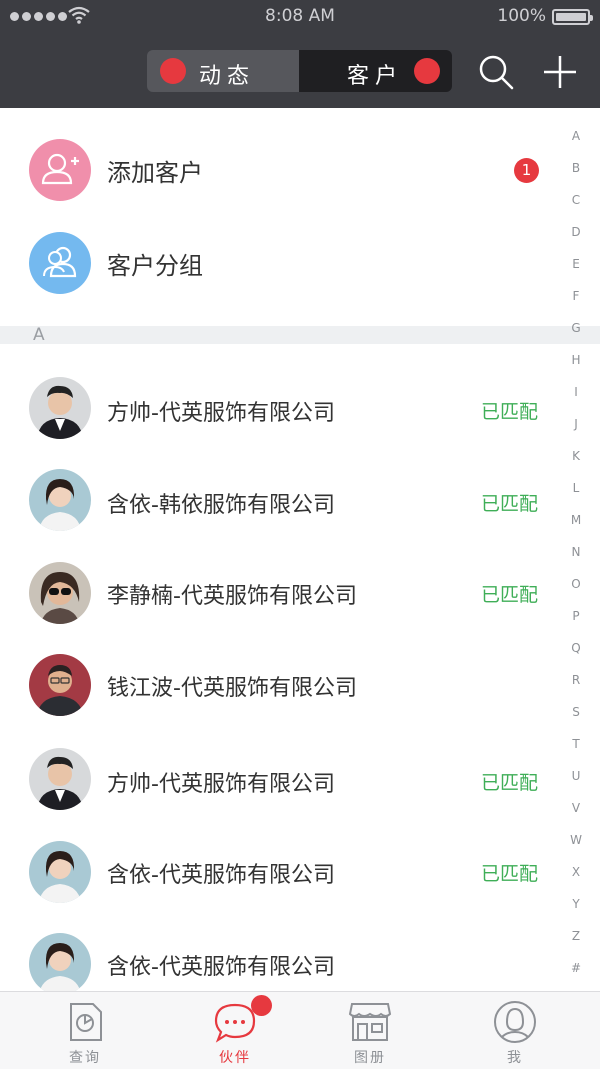  Describe the element at coordinates (576, 688) in the screenshot. I see `index-letter: R` at that location.